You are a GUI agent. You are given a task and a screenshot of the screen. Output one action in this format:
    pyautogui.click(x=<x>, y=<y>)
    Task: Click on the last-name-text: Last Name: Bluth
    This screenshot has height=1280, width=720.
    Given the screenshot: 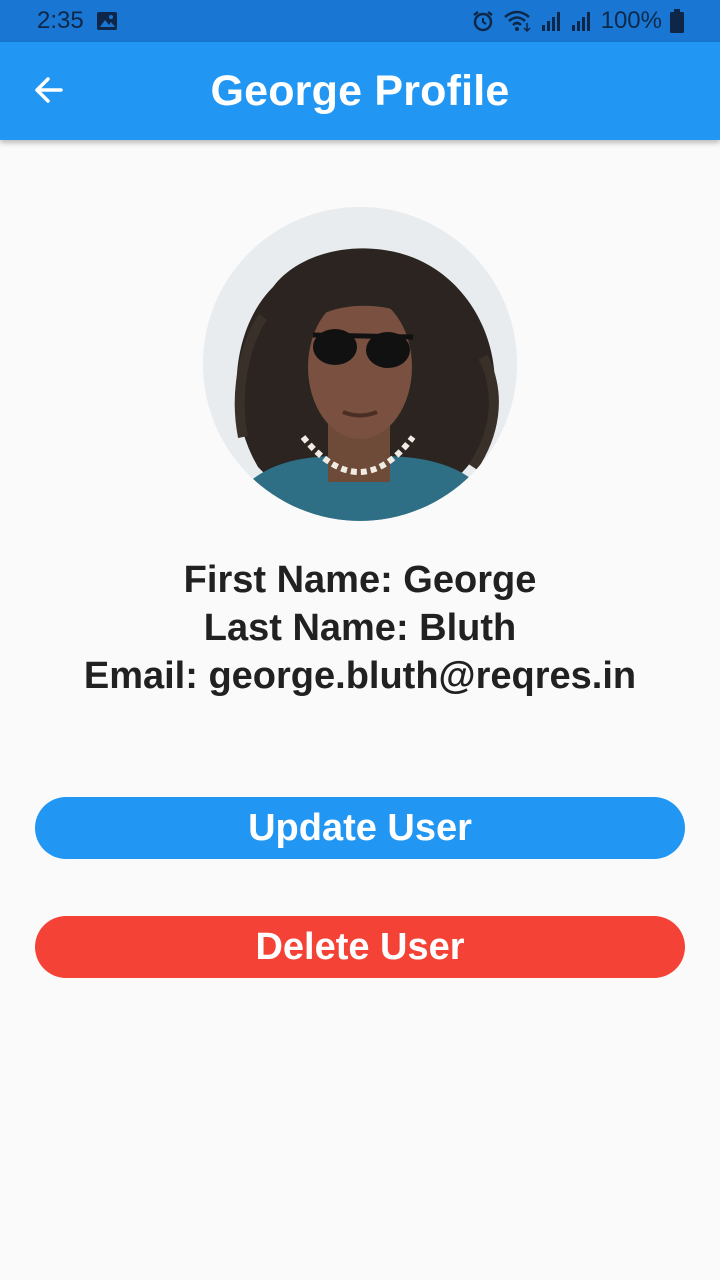 What is the action you would take?
    pyautogui.click(x=360, y=628)
    